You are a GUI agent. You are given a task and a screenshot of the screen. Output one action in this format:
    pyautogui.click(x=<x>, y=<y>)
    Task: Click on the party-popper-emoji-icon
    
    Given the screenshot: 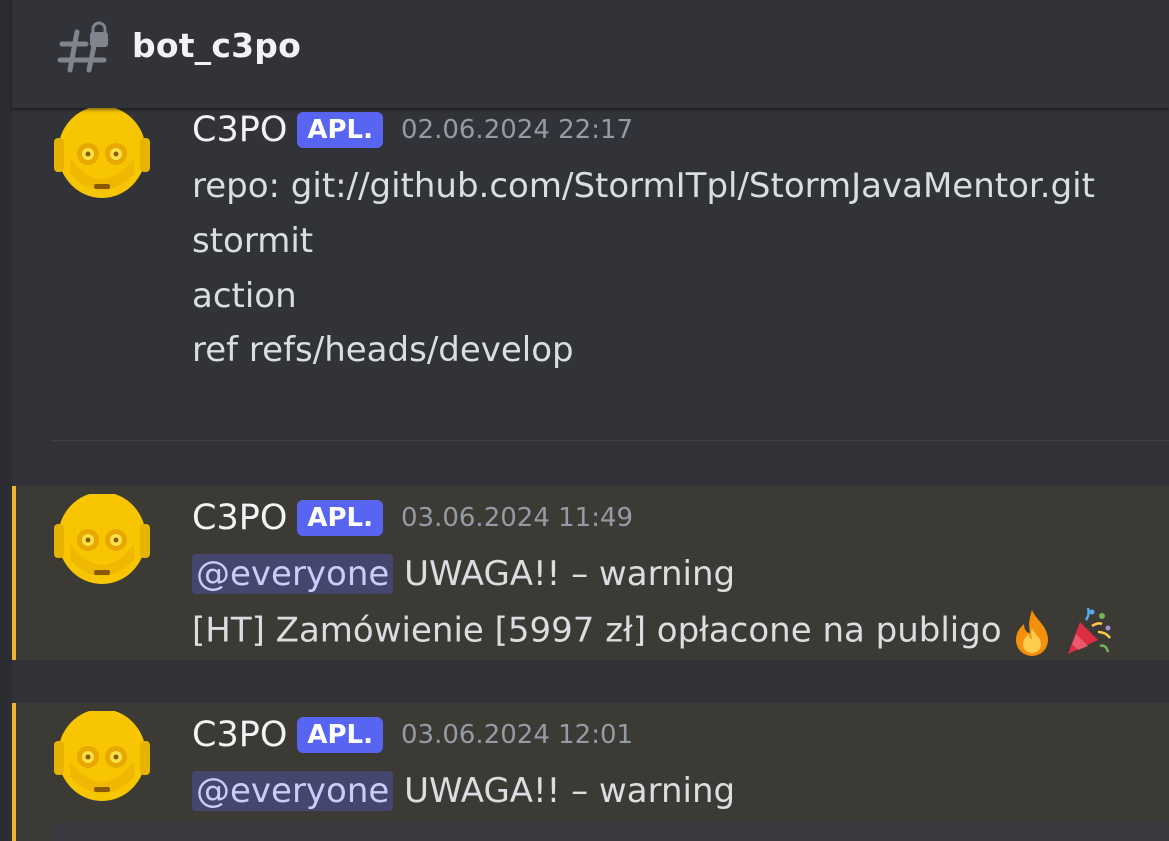 What is the action you would take?
    pyautogui.click(x=1089, y=630)
    